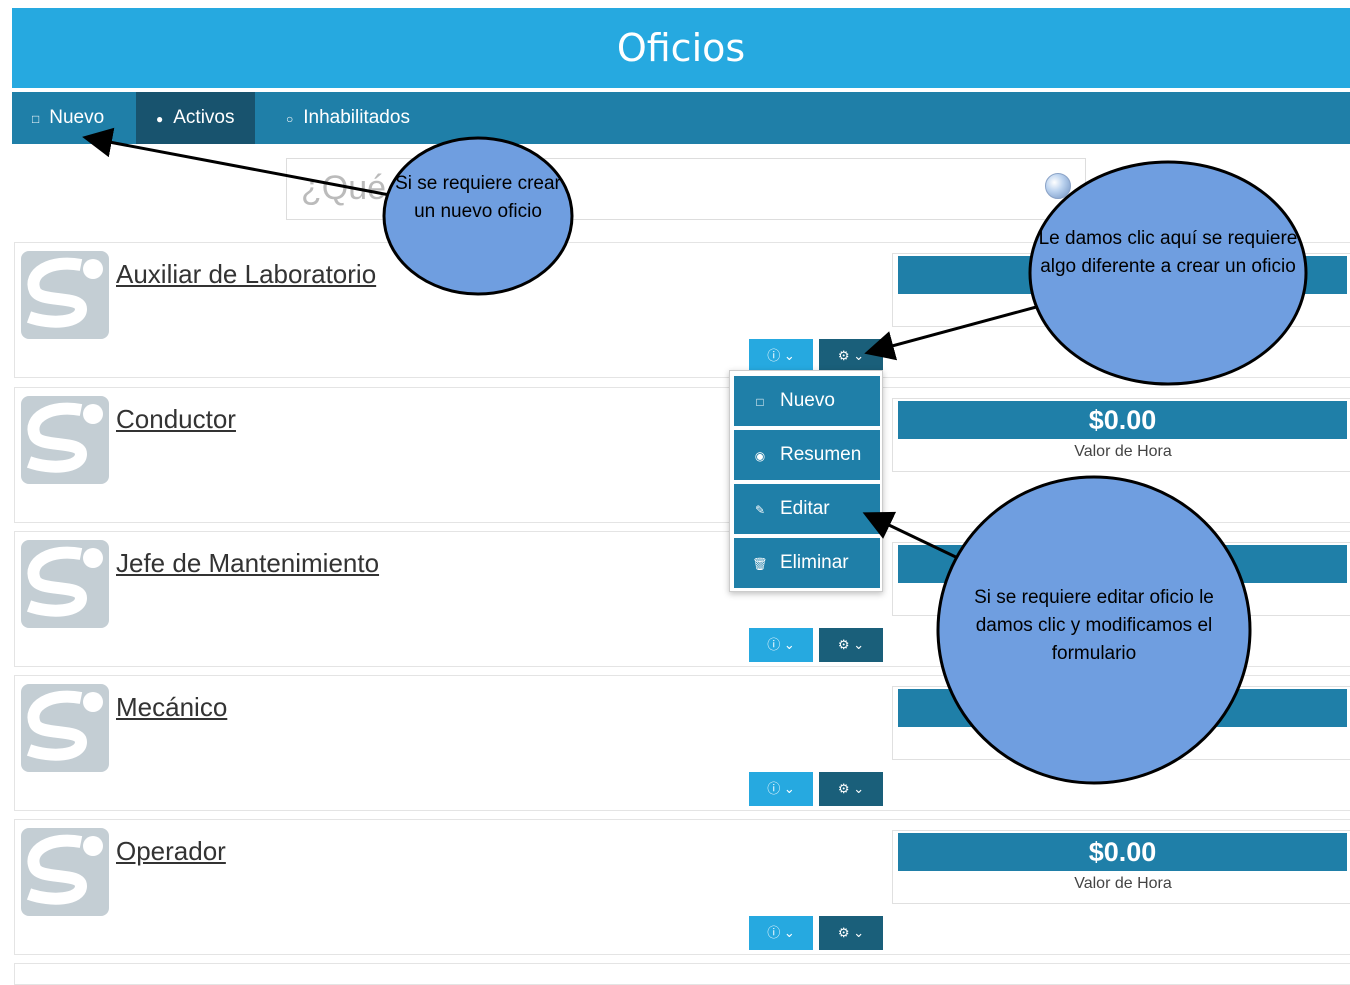  What do you see at coordinates (806, 481) in the screenshot?
I see `options-dropdown-menu: □ Nuevo ◉ Resumen ✎ Editar 🗑 Eliminar` at bounding box center [806, 481].